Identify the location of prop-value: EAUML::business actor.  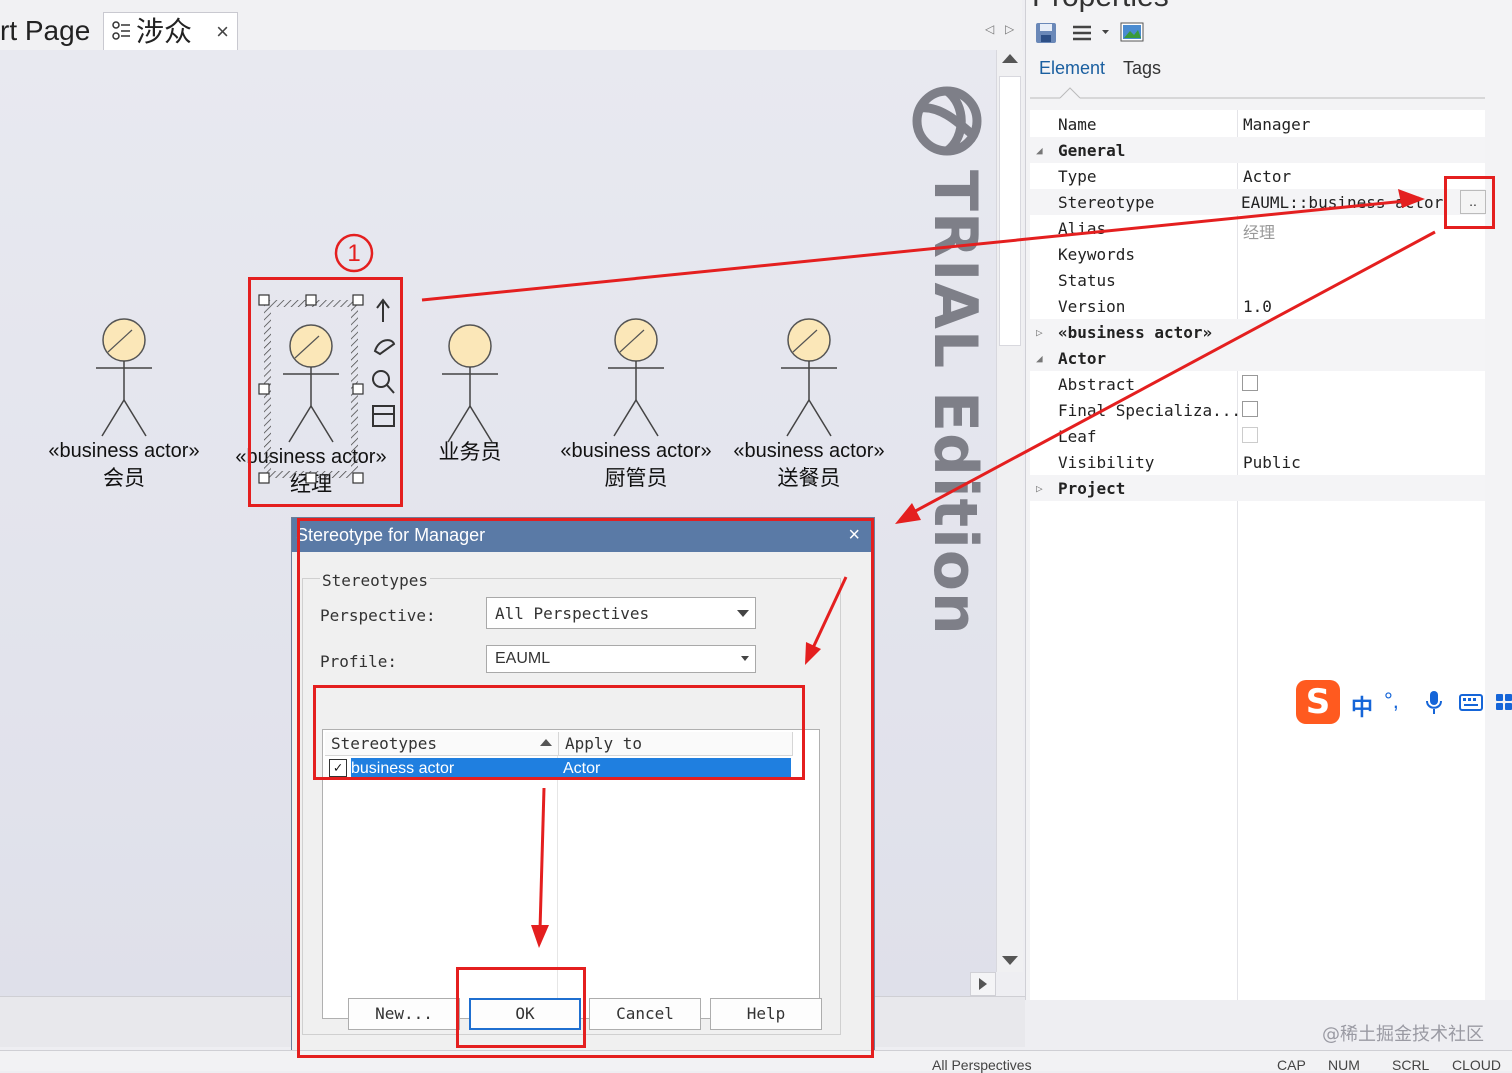
(1342, 202).